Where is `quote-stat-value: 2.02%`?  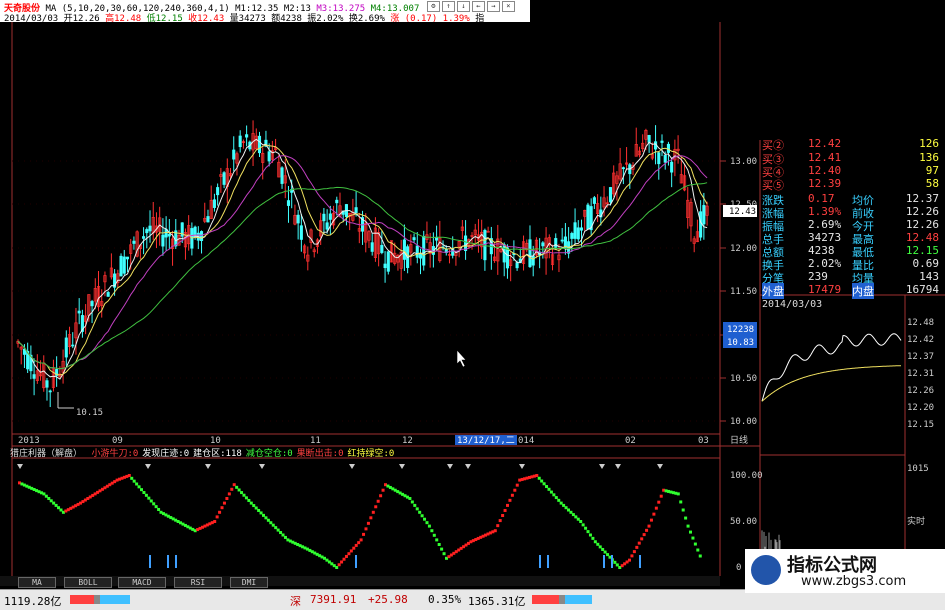 quote-stat-value: 2.02% is located at coordinates (825, 263).